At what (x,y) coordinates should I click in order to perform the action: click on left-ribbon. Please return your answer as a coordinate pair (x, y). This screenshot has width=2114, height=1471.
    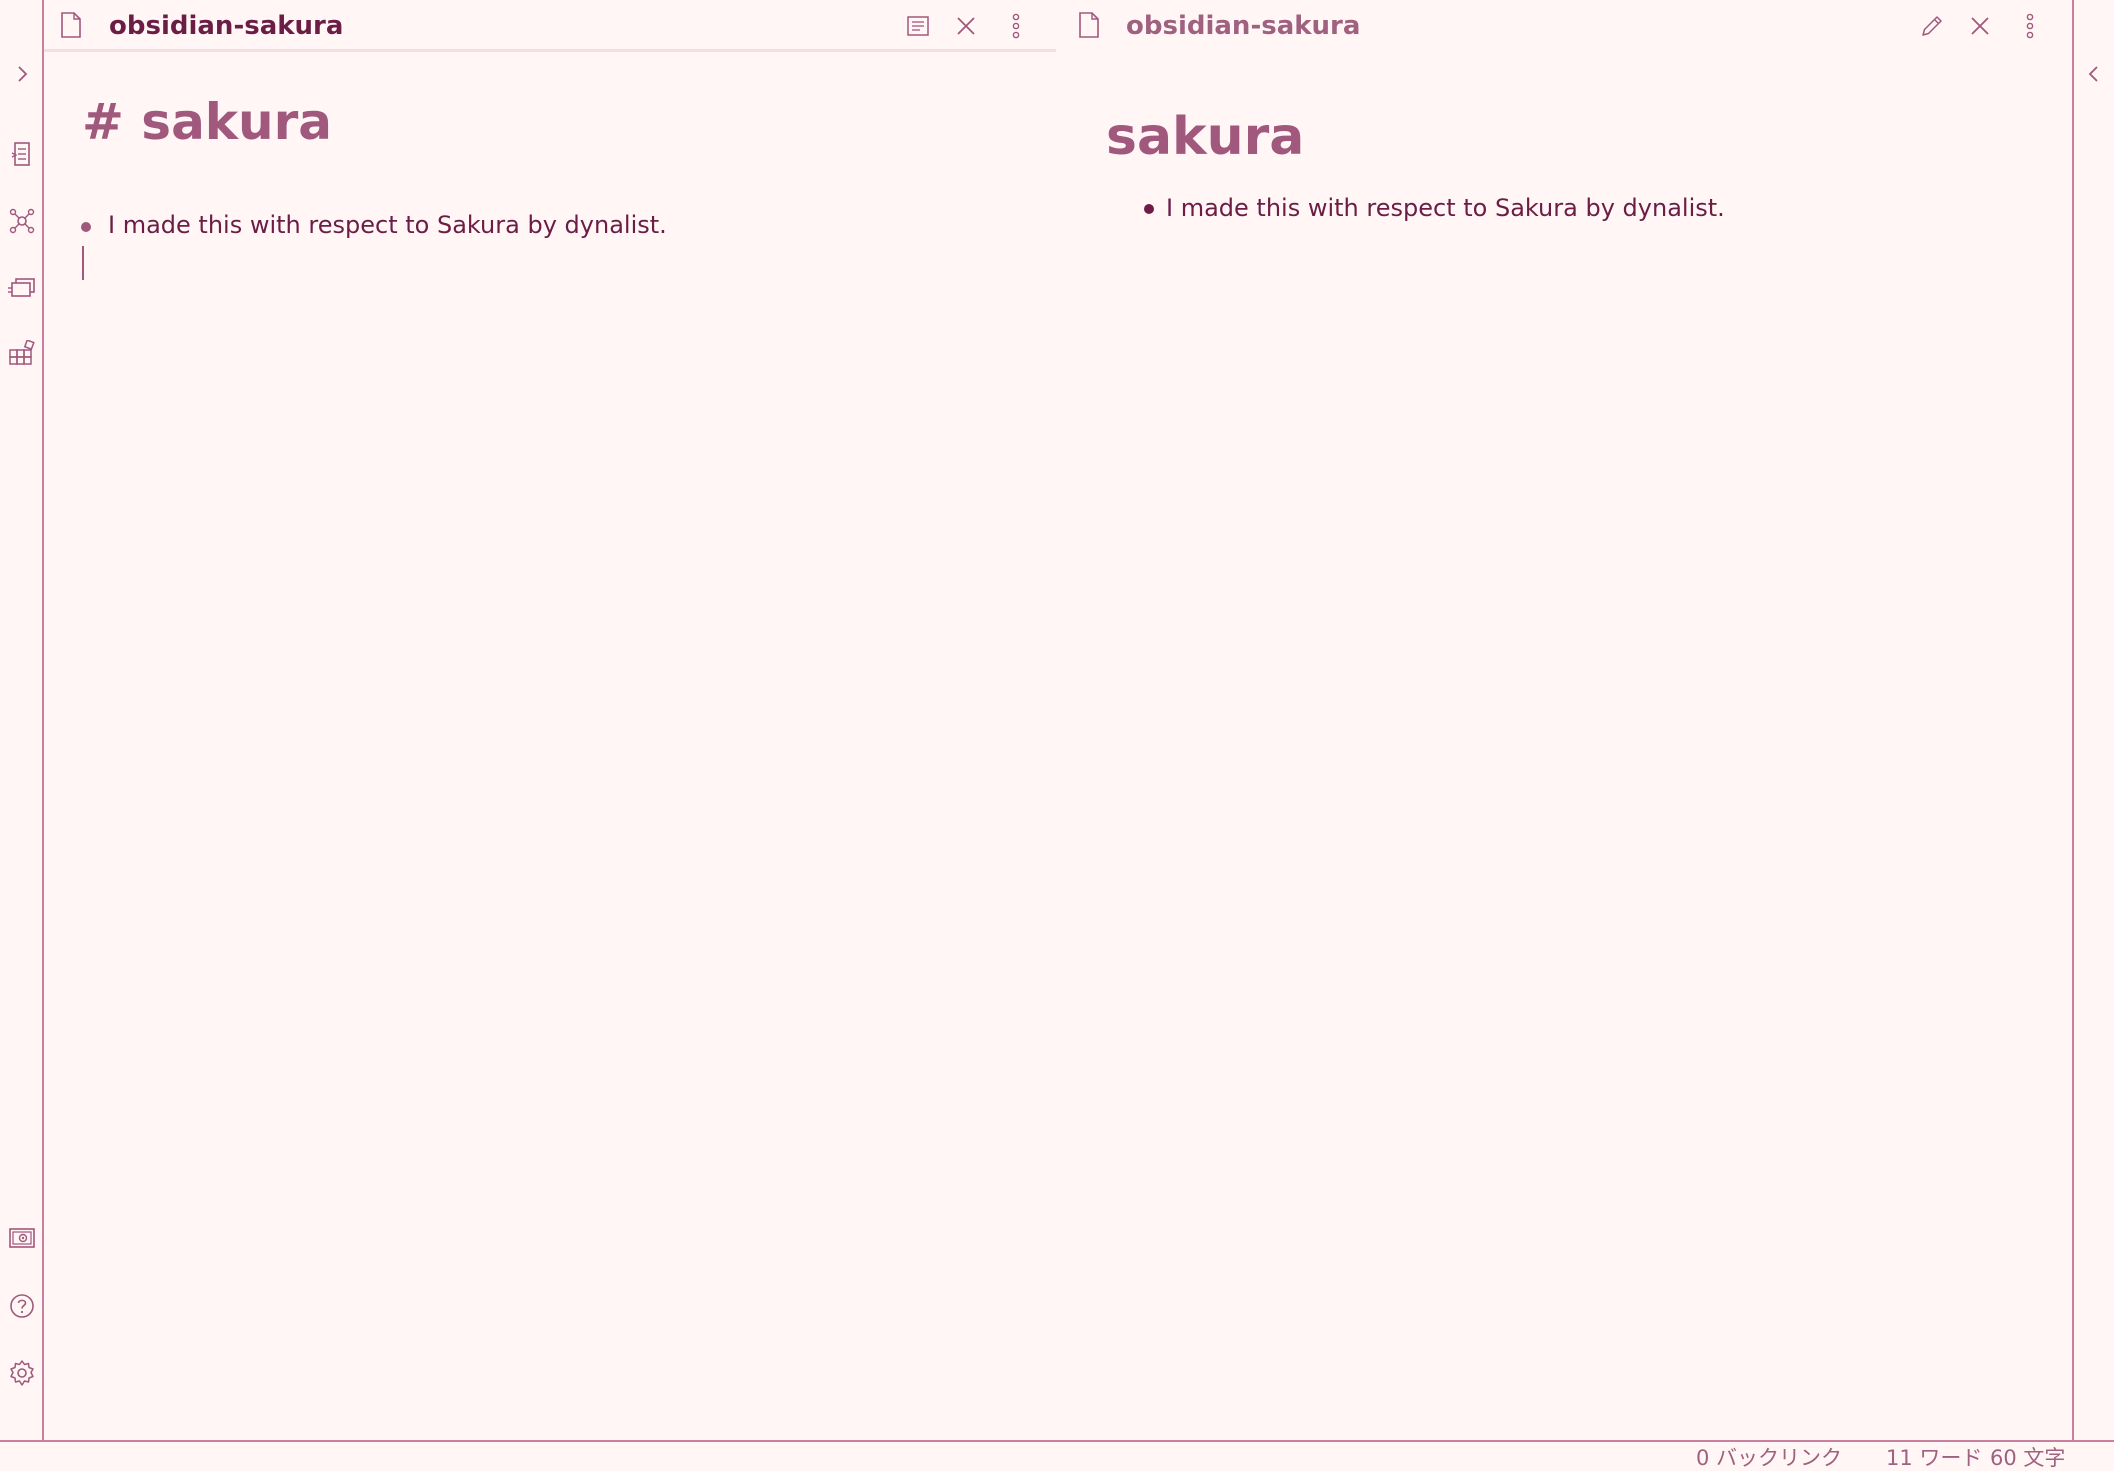
    Looking at the image, I should click on (22, 720).